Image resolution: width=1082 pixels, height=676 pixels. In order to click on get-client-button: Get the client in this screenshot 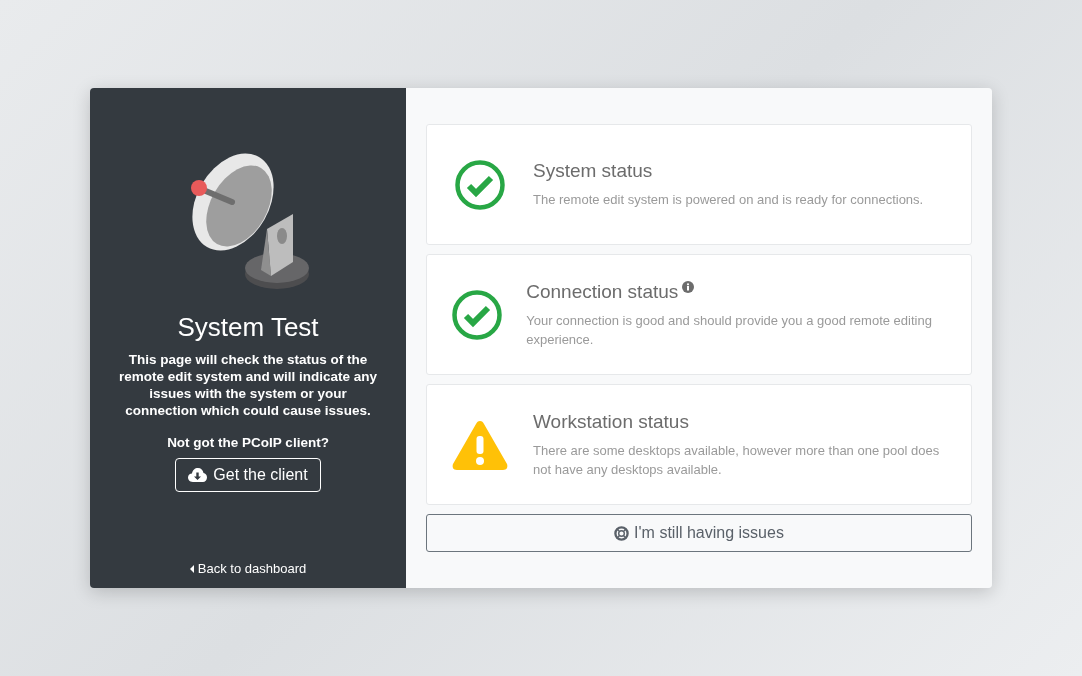, I will do `click(248, 475)`.